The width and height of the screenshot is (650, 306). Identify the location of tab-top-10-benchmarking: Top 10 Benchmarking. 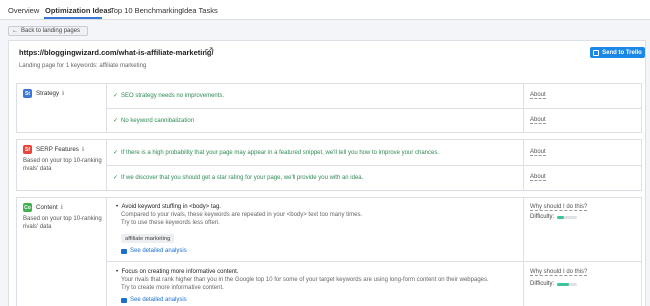
(146, 10).